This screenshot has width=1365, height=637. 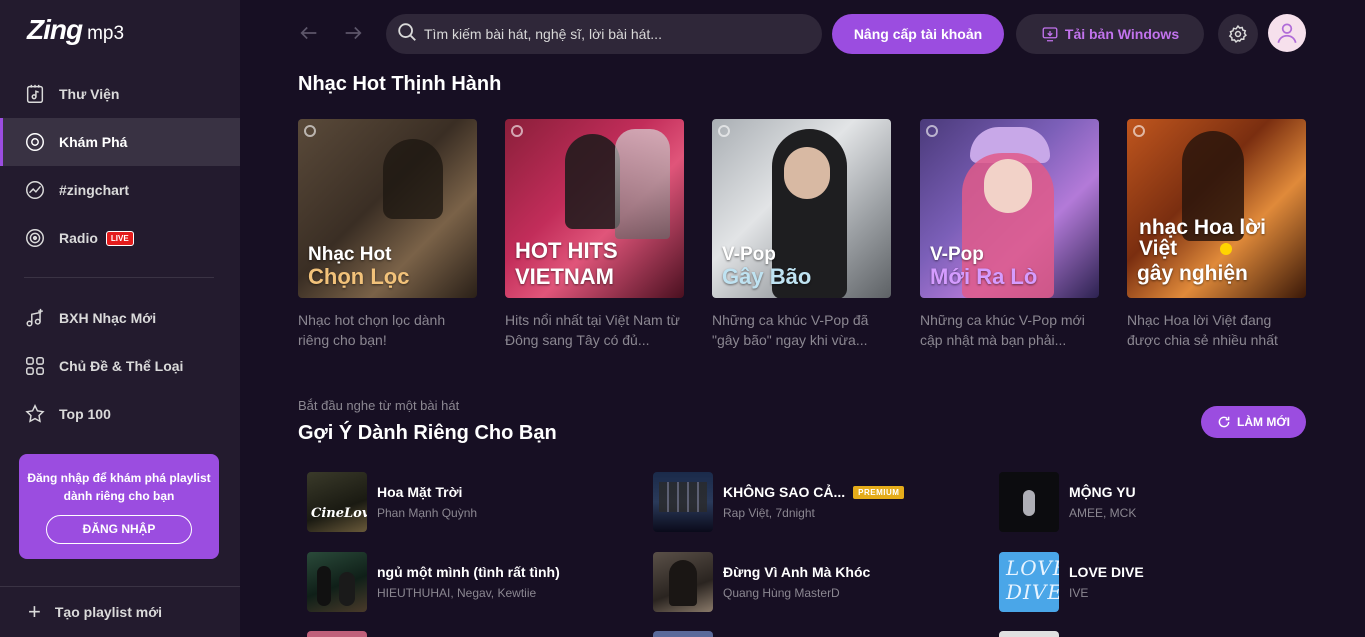 What do you see at coordinates (55, 29) in the screenshot?
I see `logo-brand: Zing` at bounding box center [55, 29].